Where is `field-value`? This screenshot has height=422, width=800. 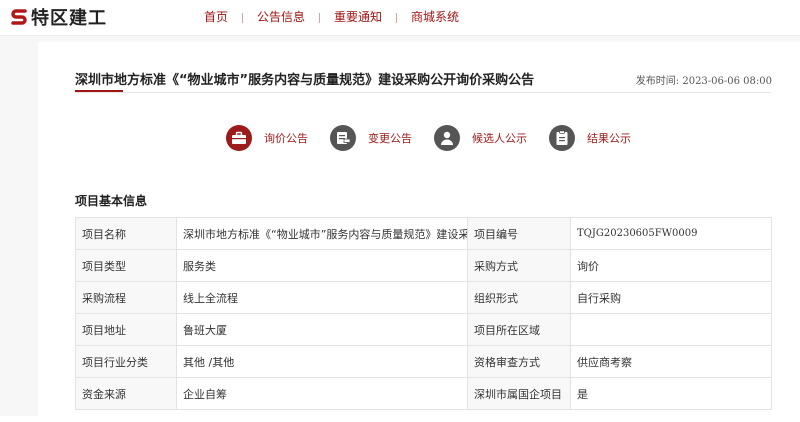
field-value is located at coordinates (671, 329).